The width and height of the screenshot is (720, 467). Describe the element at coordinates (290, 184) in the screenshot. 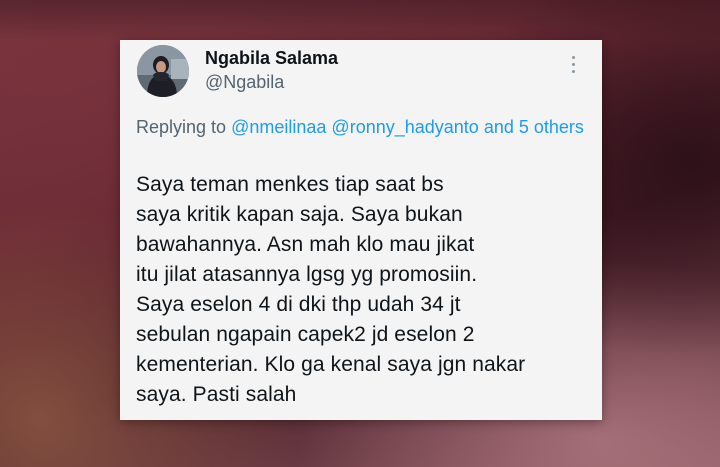

I see `tweet-text-line: Saya teman menkes tiap saat bs` at that location.